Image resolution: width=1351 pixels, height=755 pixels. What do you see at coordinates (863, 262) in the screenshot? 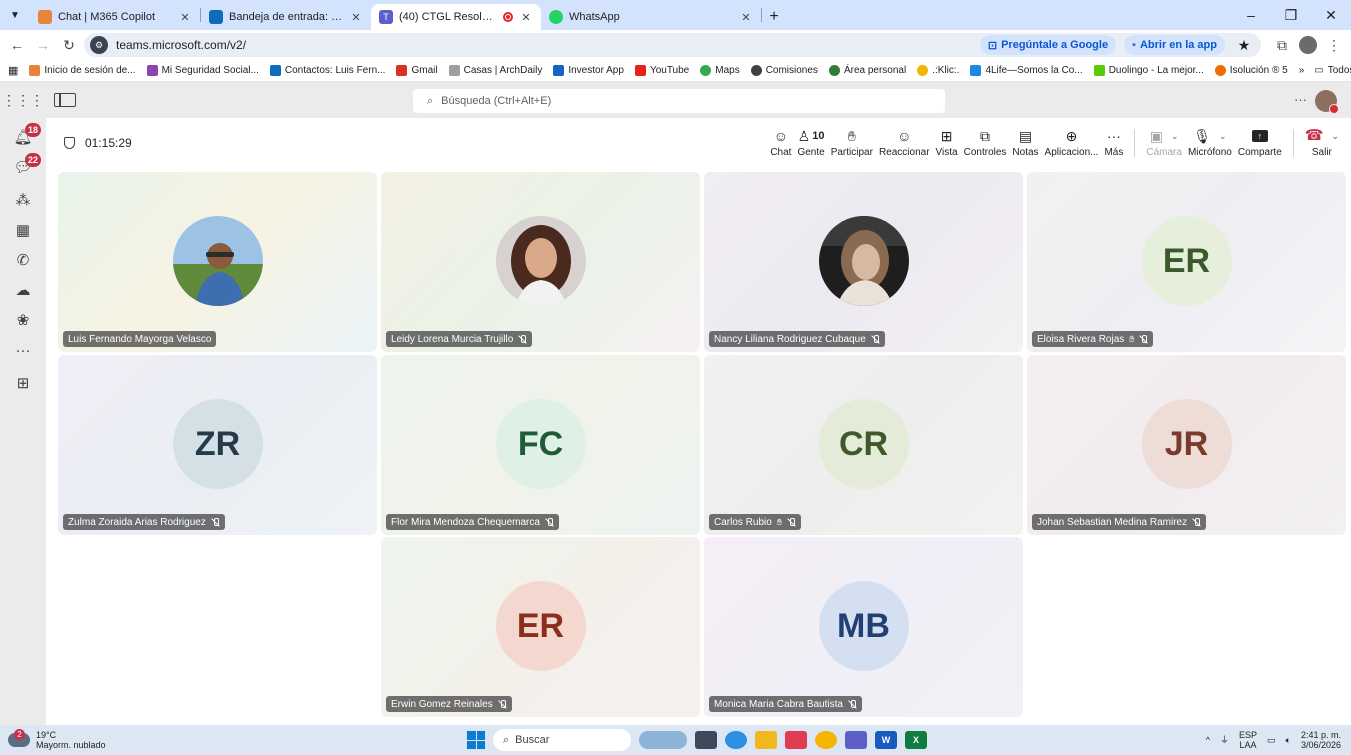
I see `participant-tile: Nancy Liliana Rodriguez Cubaque` at bounding box center [863, 262].